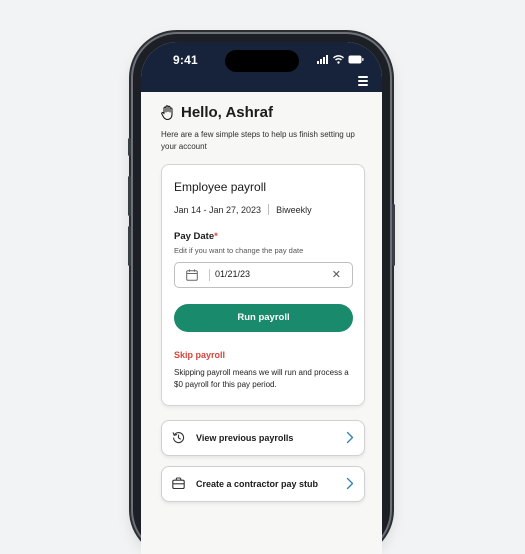 This screenshot has width=525, height=554. What do you see at coordinates (245, 438) in the screenshot?
I see `view-previous-payrolls-label: View previous payrolls` at bounding box center [245, 438].